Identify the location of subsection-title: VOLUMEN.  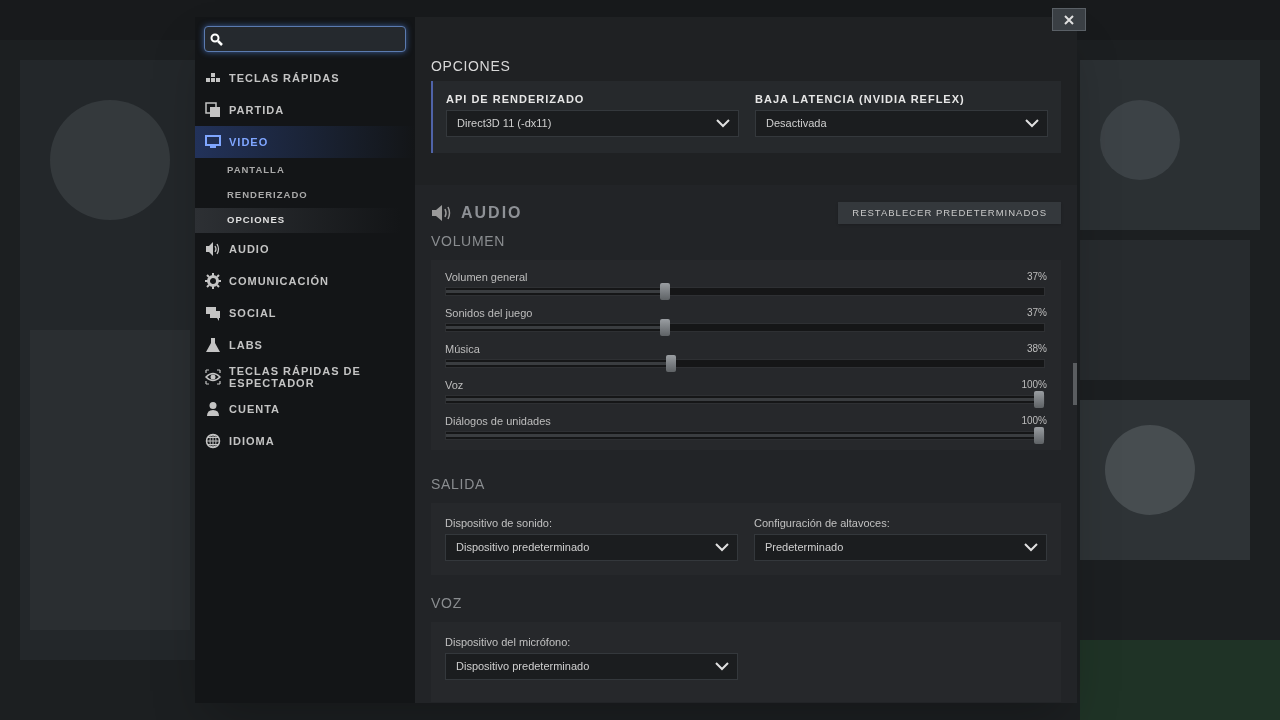
(469, 241).